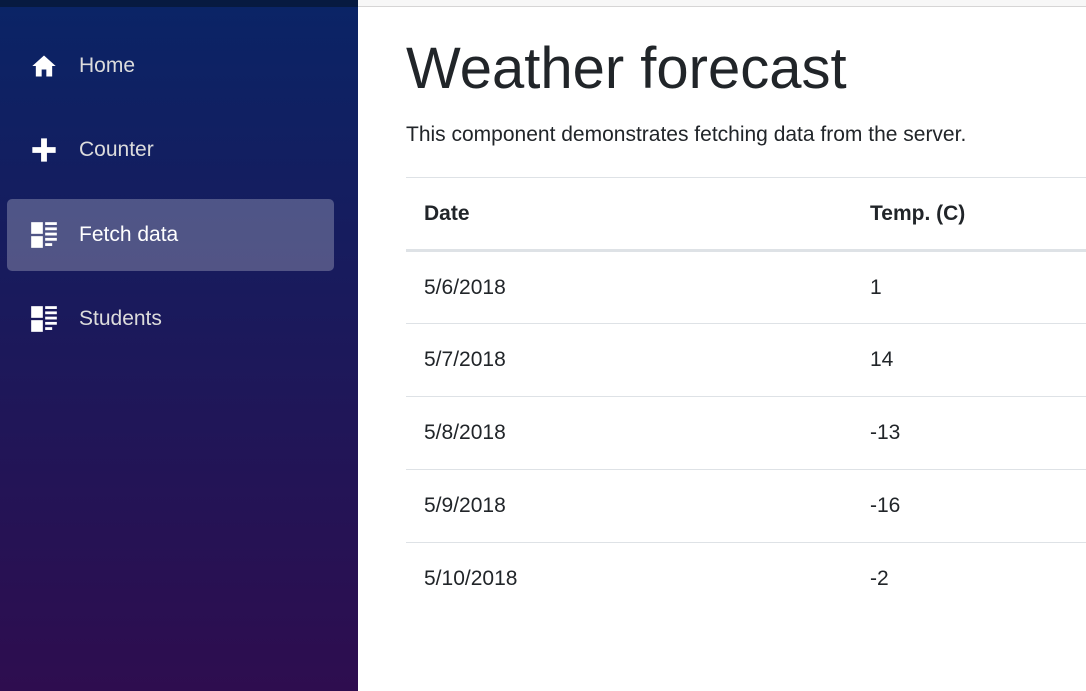  Describe the element at coordinates (116, 149) in the screenshot. I see `sidebar-item-label: Counter` at that location.